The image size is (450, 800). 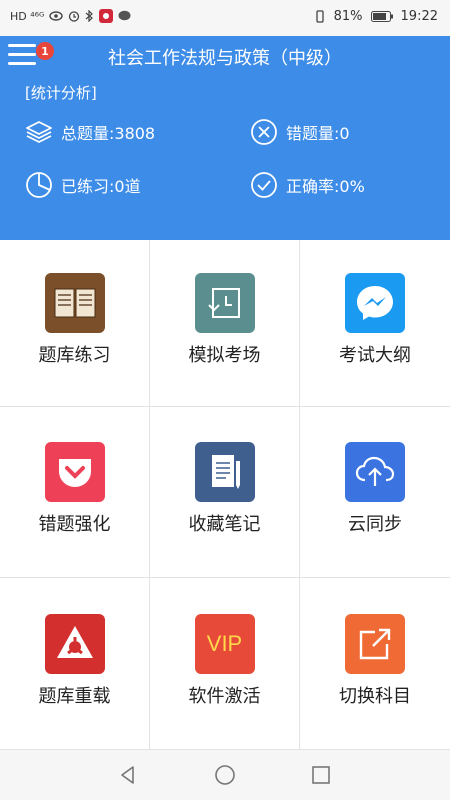 I want to click on grid-item-label: 软件激活, so click(x=224, y=696).